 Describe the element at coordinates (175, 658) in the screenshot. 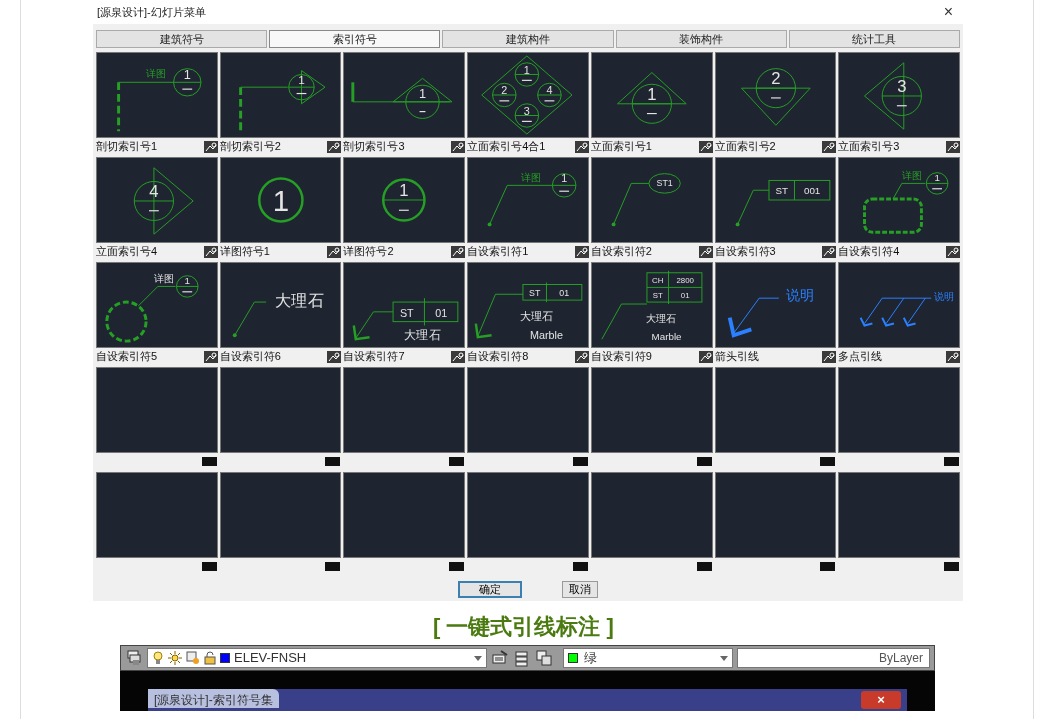

I see `sun-icon` at that location.